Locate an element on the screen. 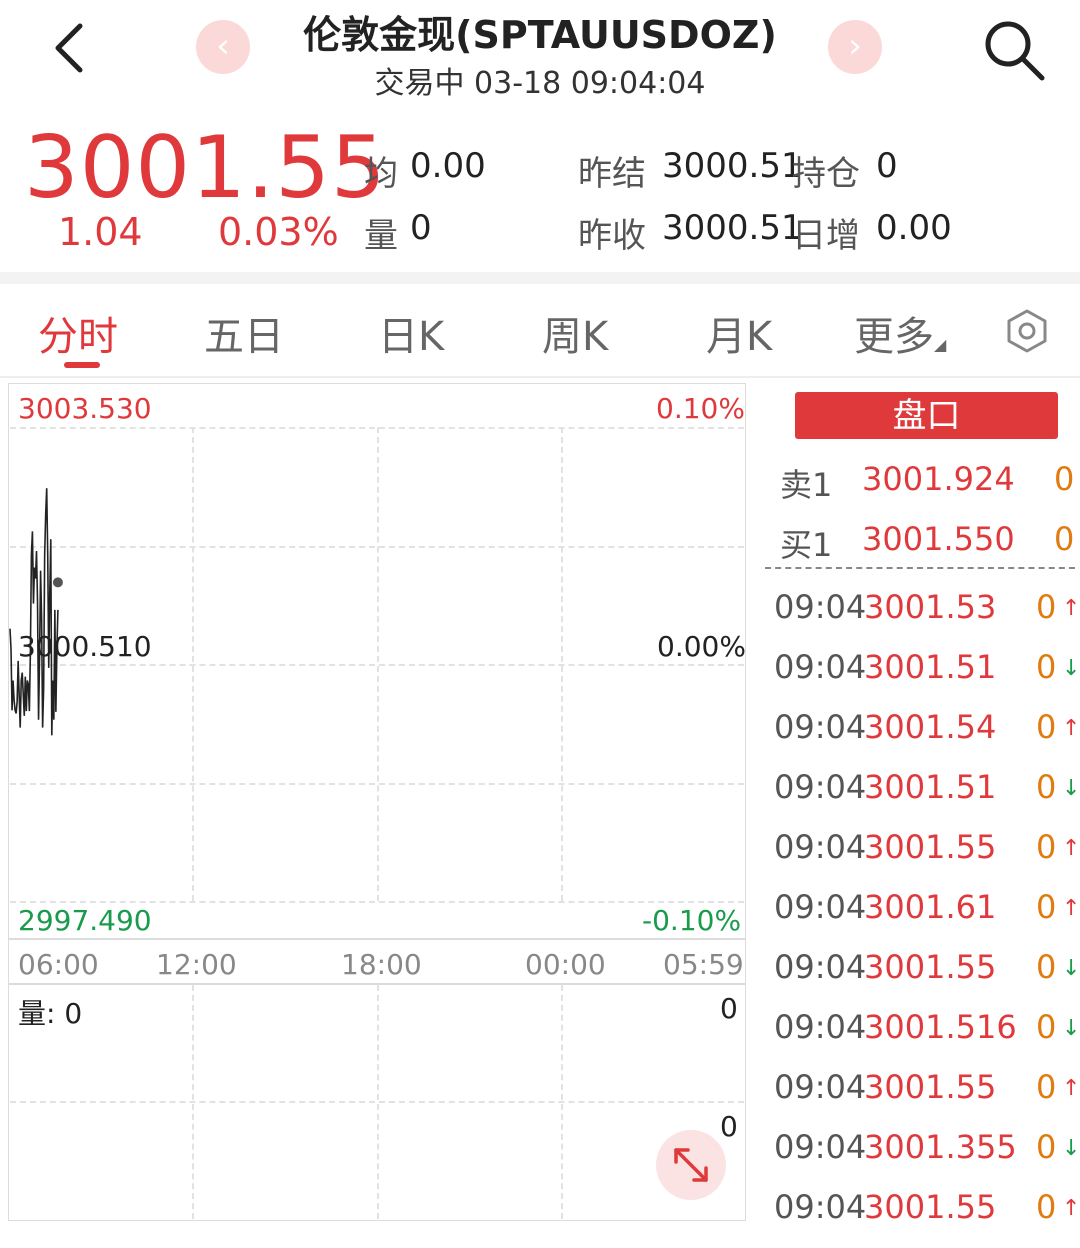 The image size is (1080, 1248). volume-chart-label-text: 量: is located at coordinates (37, 1013).